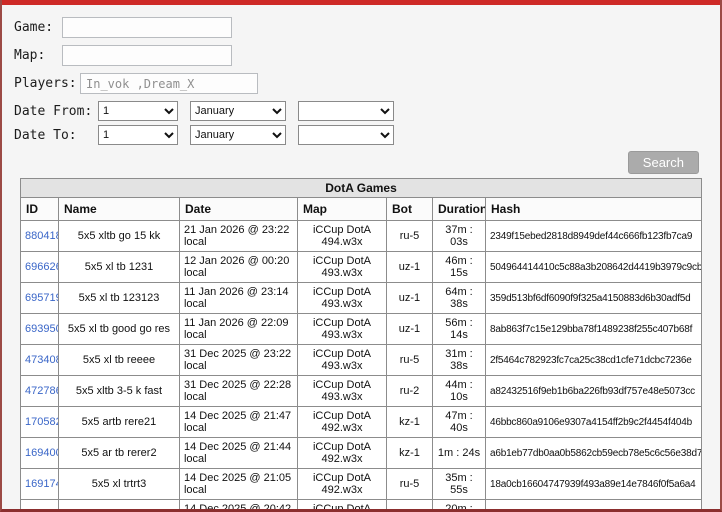 This screenshot has height=512, width=722. What do you see at coordinates (593, 391) in the screenshot?
I see `cell-hash: a82432516f9eb1b6ba226fb93df757e48e5073cc` at bounding box center [593, 391].